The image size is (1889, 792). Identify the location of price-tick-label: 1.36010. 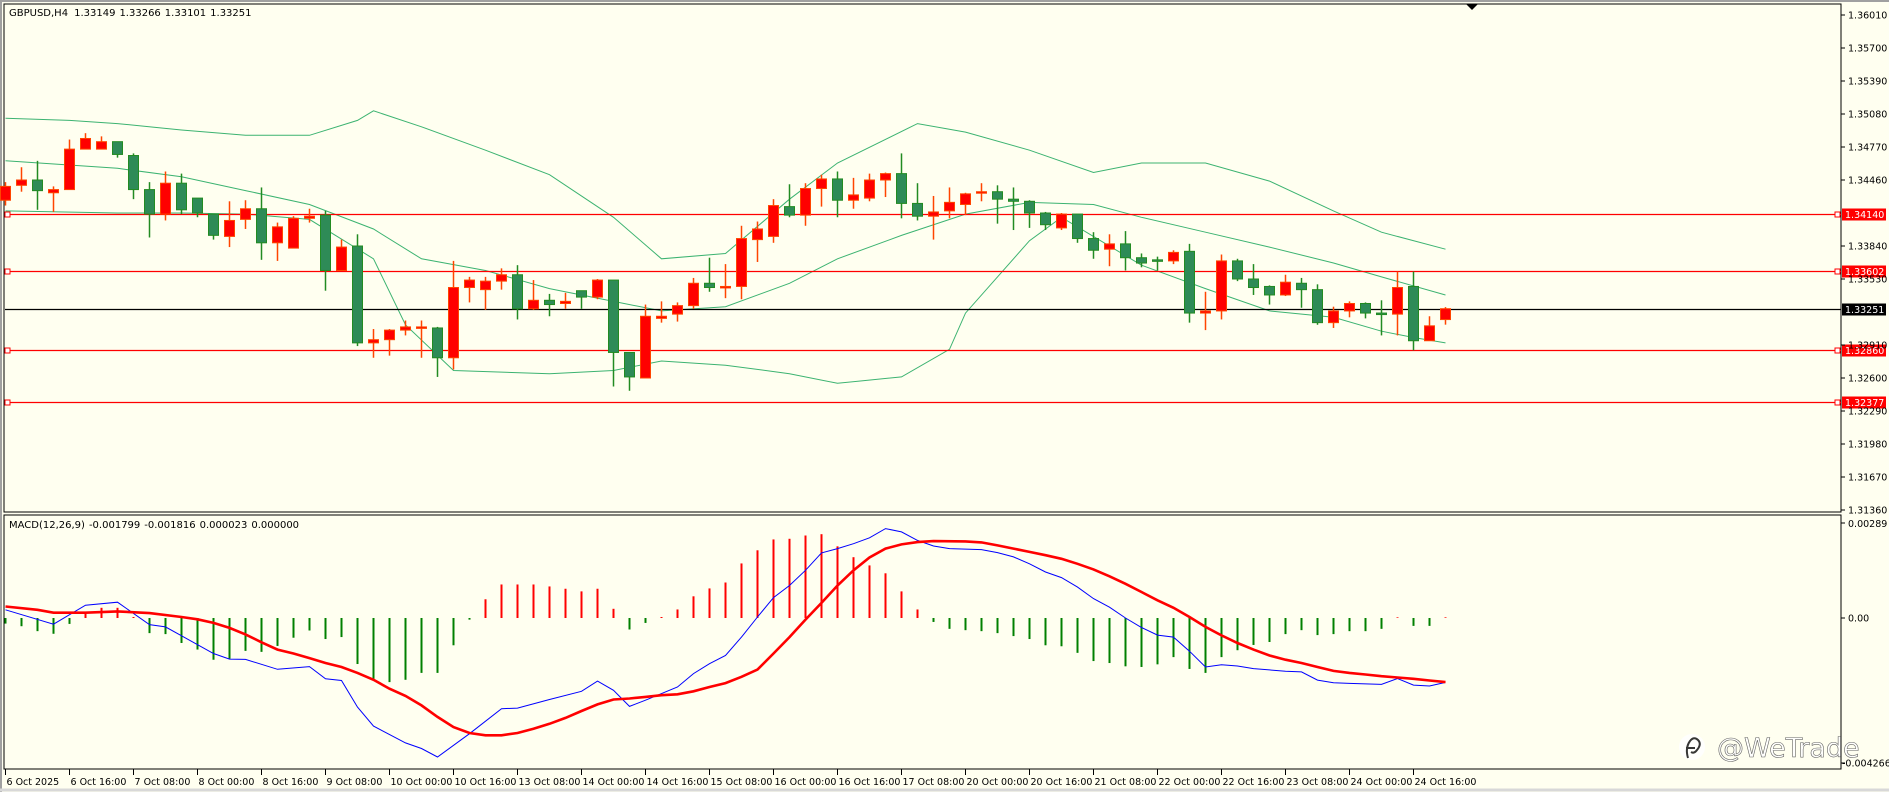
(1867, 16).